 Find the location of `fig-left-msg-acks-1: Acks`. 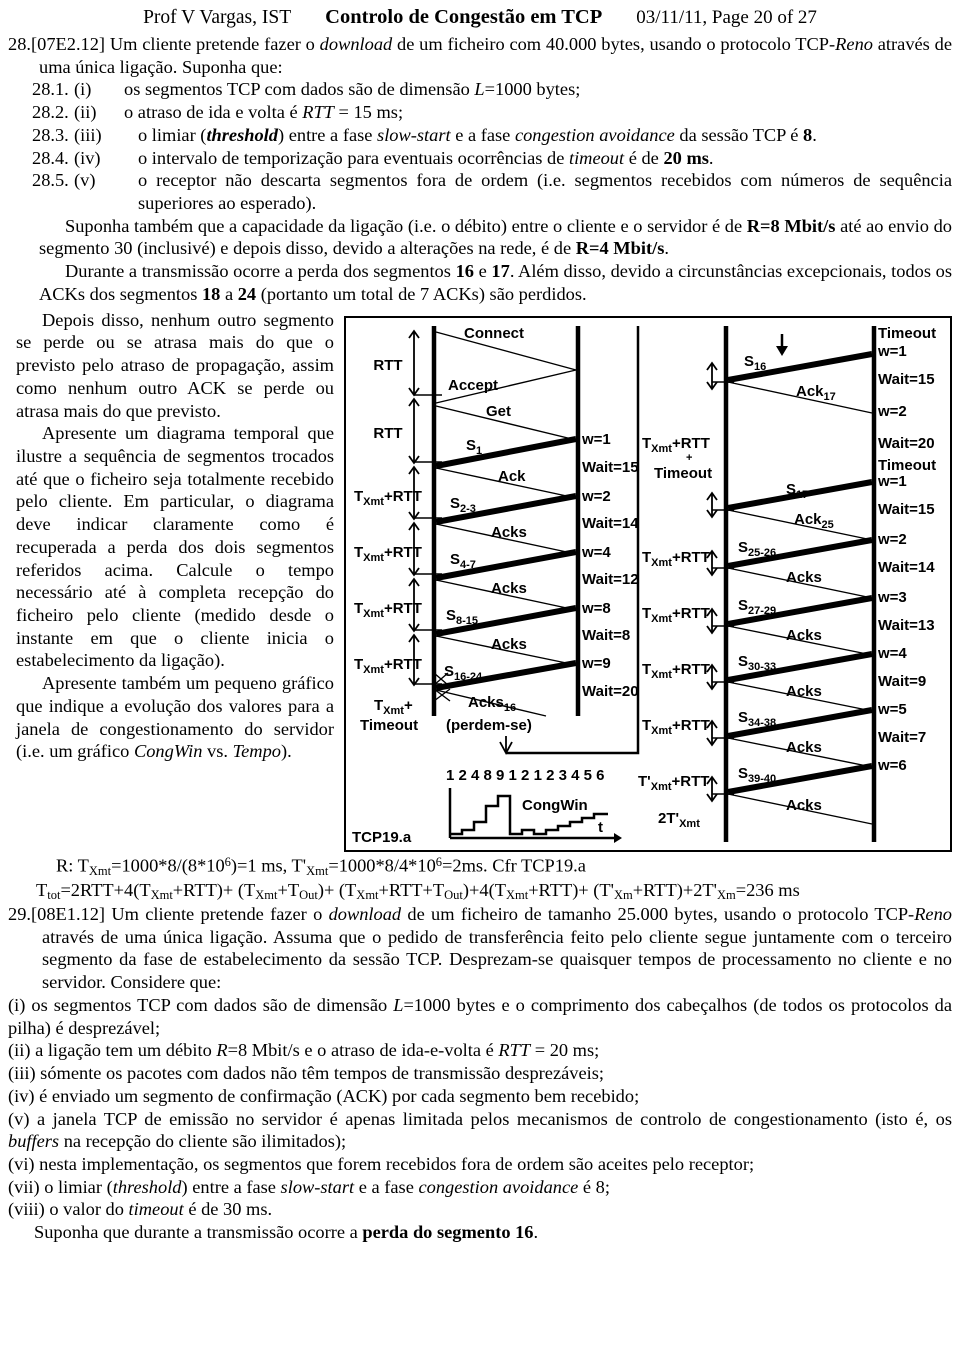

fig-left-msg-acks-1: Acks is located at coordinates (509, 532).